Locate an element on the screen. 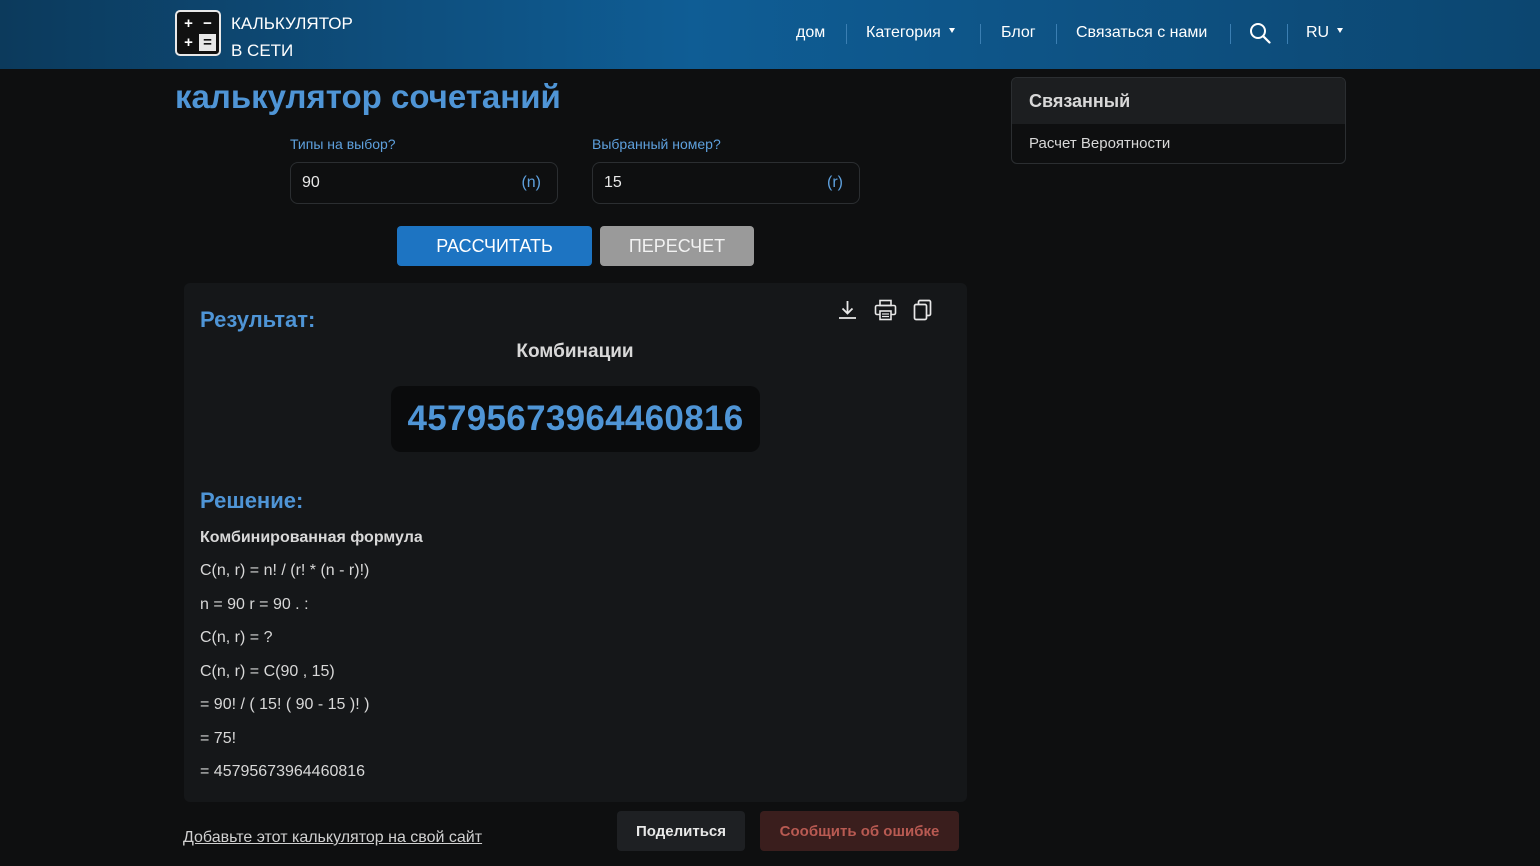  nav-home: дом is located at coordinates (810, 33).